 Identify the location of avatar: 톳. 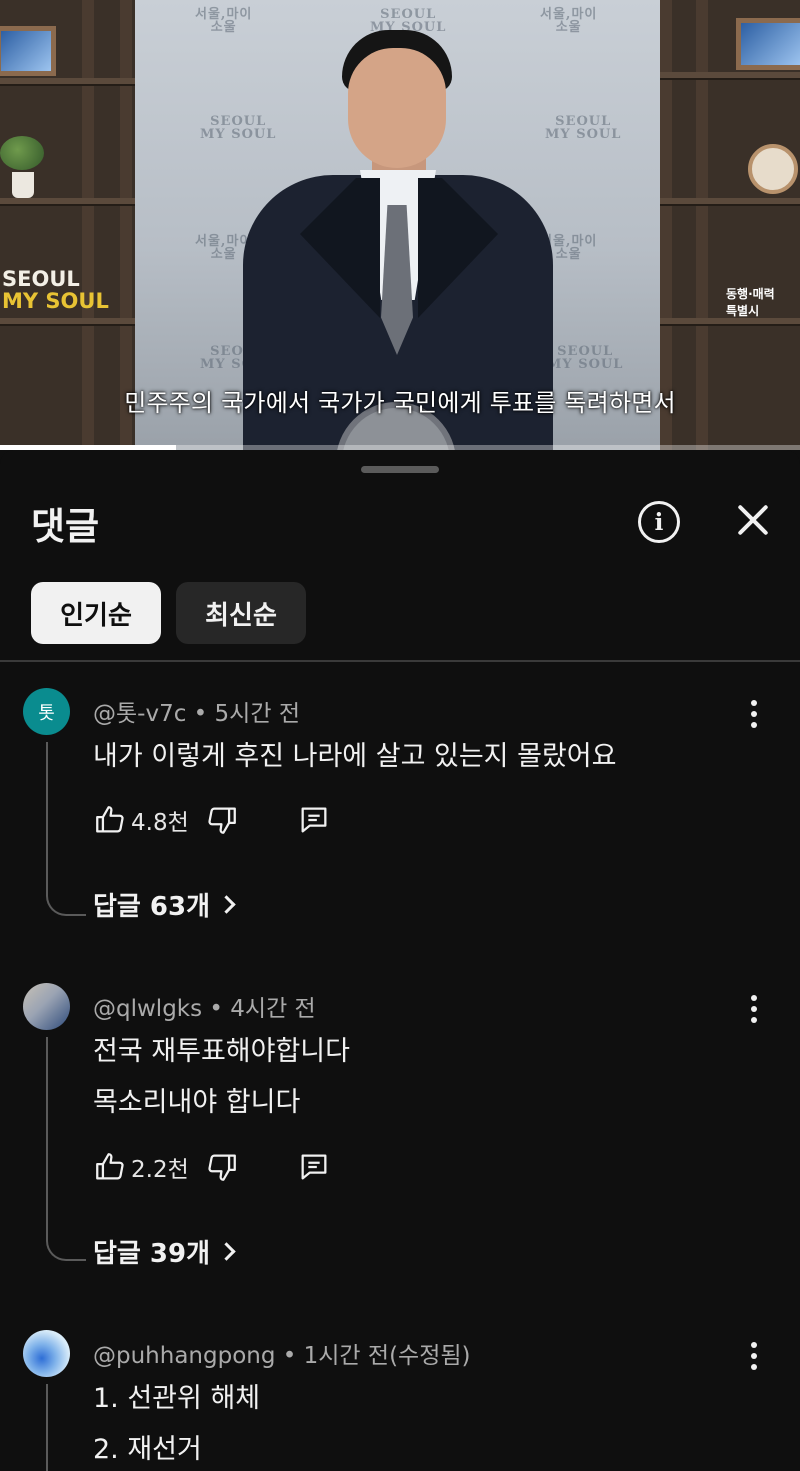
(46, 711).